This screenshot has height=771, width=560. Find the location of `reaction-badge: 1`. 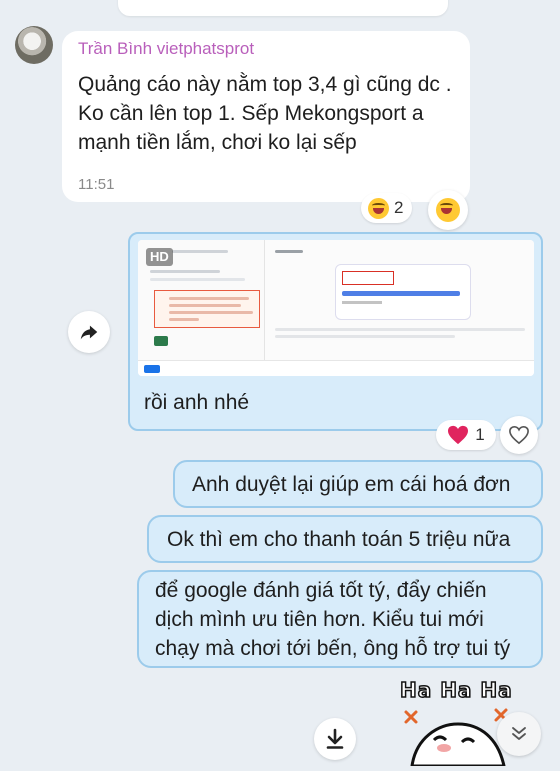

reaction-badge: 1 is located at coordinates (466, 435).